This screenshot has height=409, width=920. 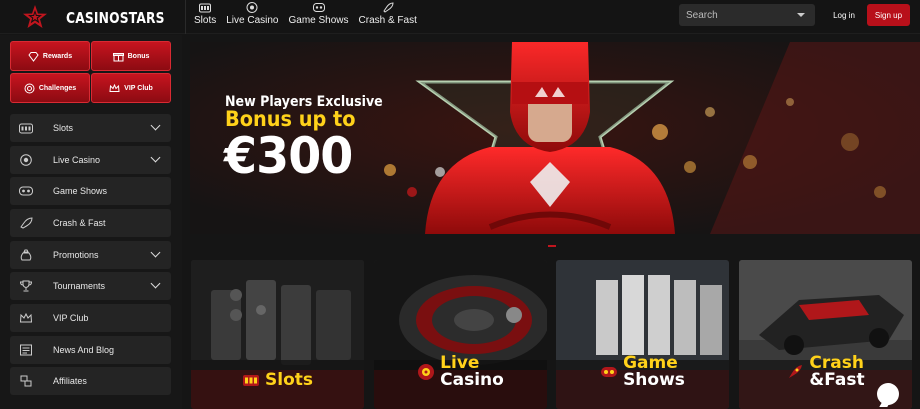 I want to click on topnav-label: Live Casino, so click(x=252, y=20).